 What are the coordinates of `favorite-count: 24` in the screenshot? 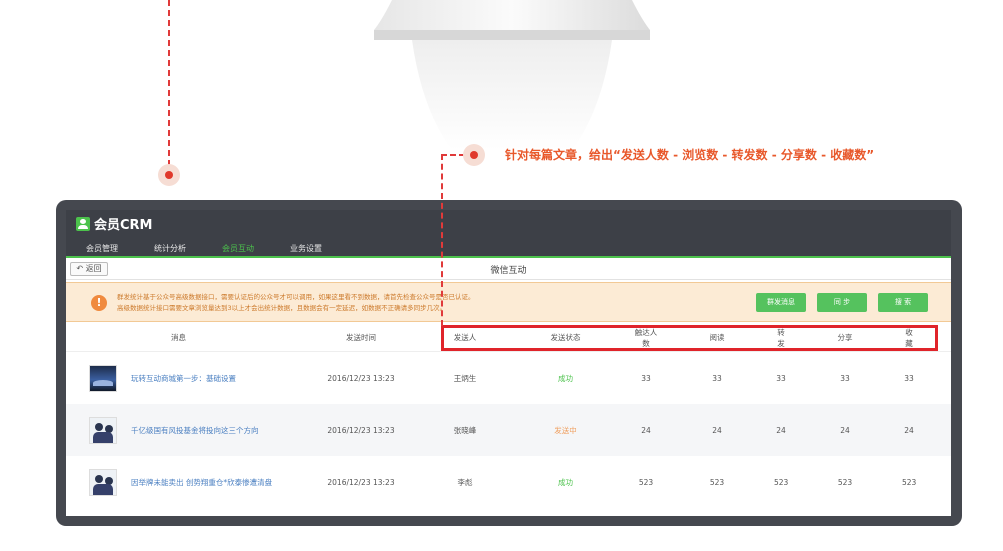 It's located at (909, 430).